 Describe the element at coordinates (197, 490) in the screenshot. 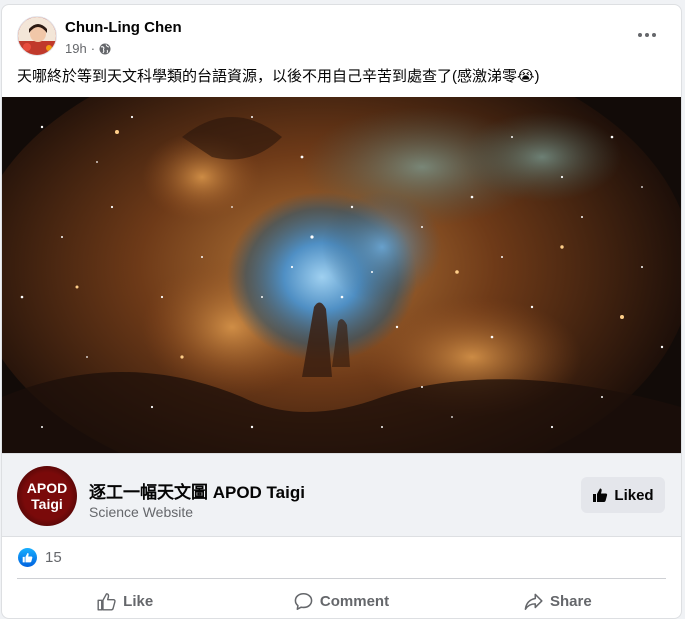

I see `page-name: 逐工一幅天文圖 APOD Taigi` at that location.